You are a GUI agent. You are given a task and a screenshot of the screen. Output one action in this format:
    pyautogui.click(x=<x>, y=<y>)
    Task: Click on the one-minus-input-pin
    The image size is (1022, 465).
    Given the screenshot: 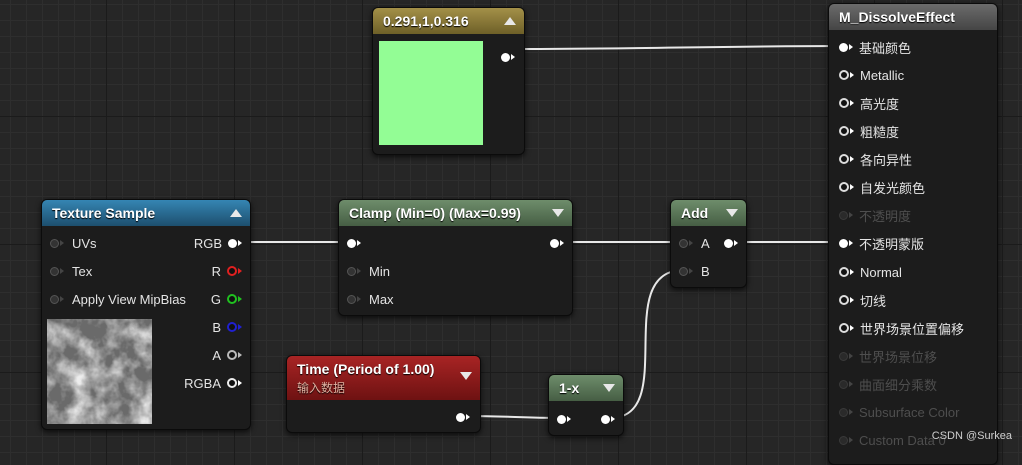 What is the action you would take?
    pyautogui.click(x=564, y=419)
    